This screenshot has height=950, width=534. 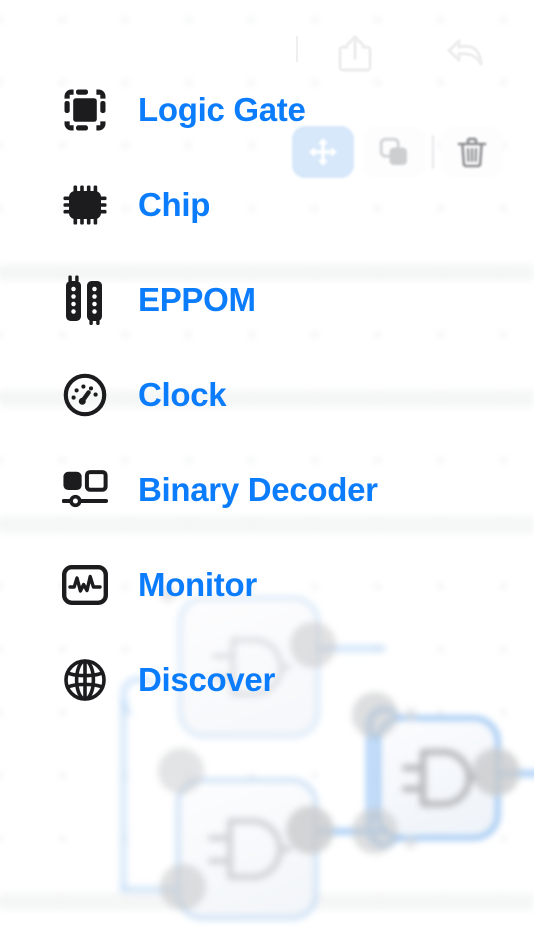 I want to click on menu-item-binary-decoder: Binary Decoder, so click(x=234, y=489).